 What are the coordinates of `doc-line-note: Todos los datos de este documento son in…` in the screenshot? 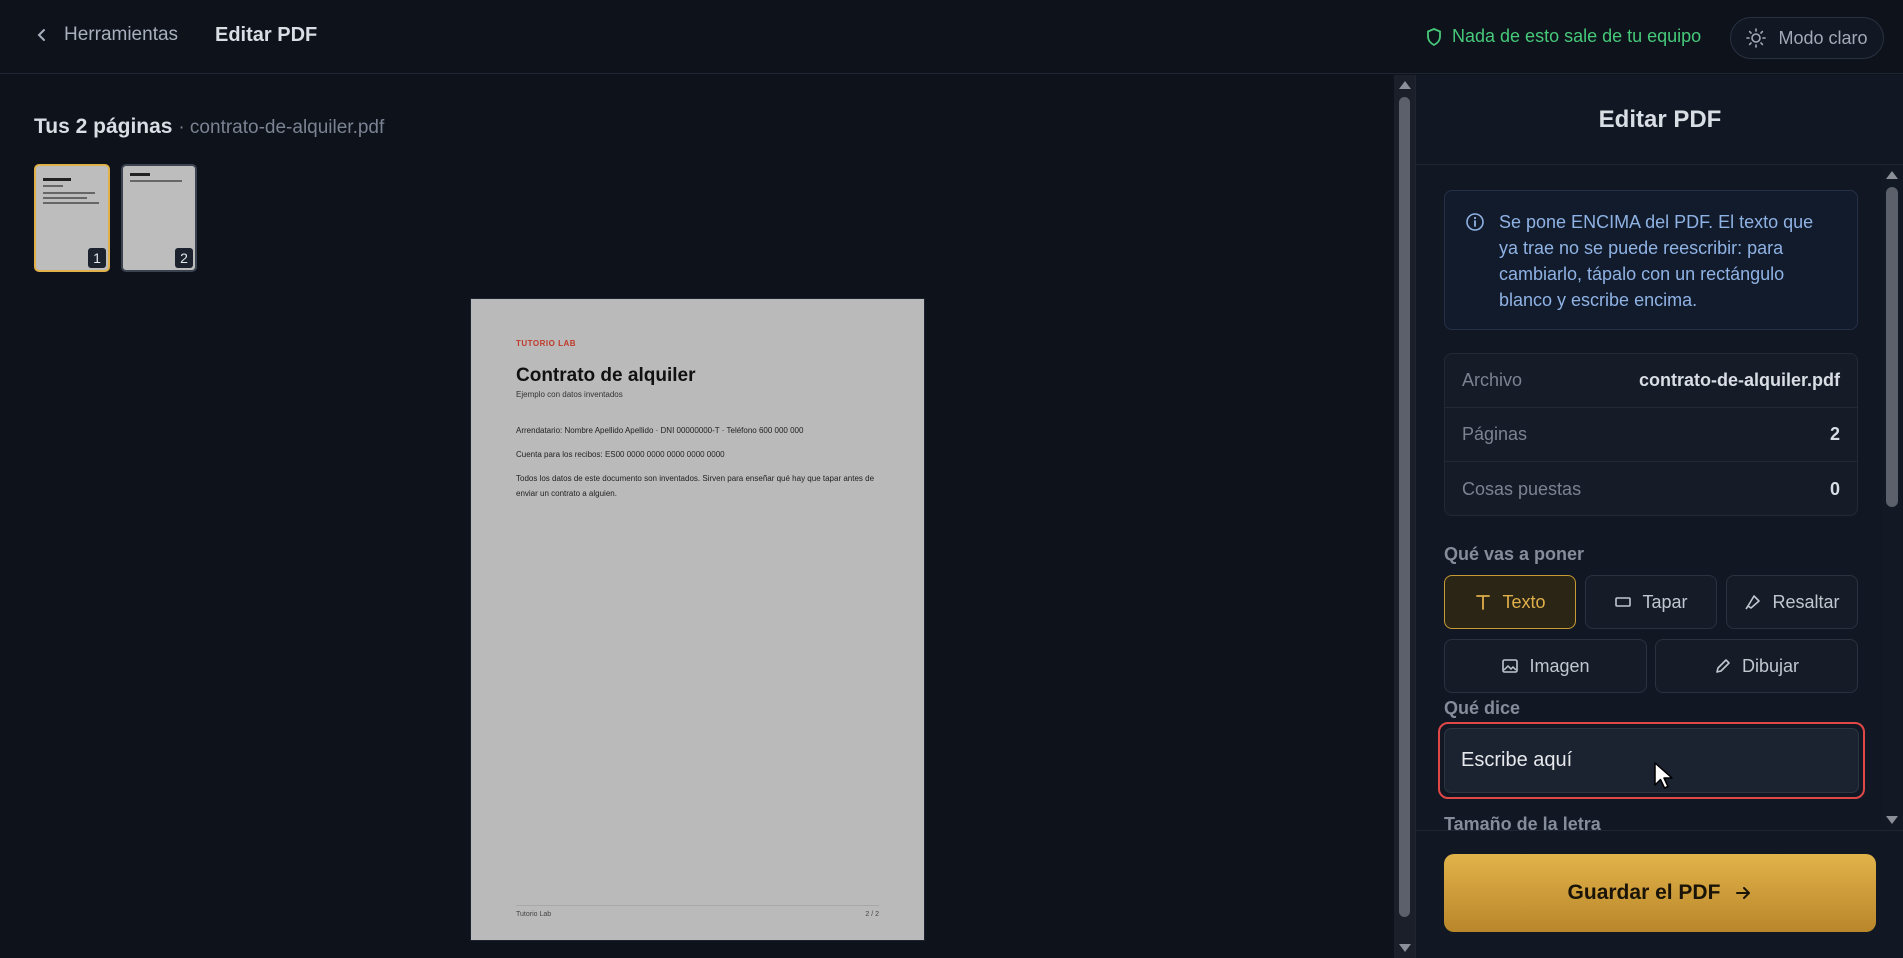 It's located at (695, 486).